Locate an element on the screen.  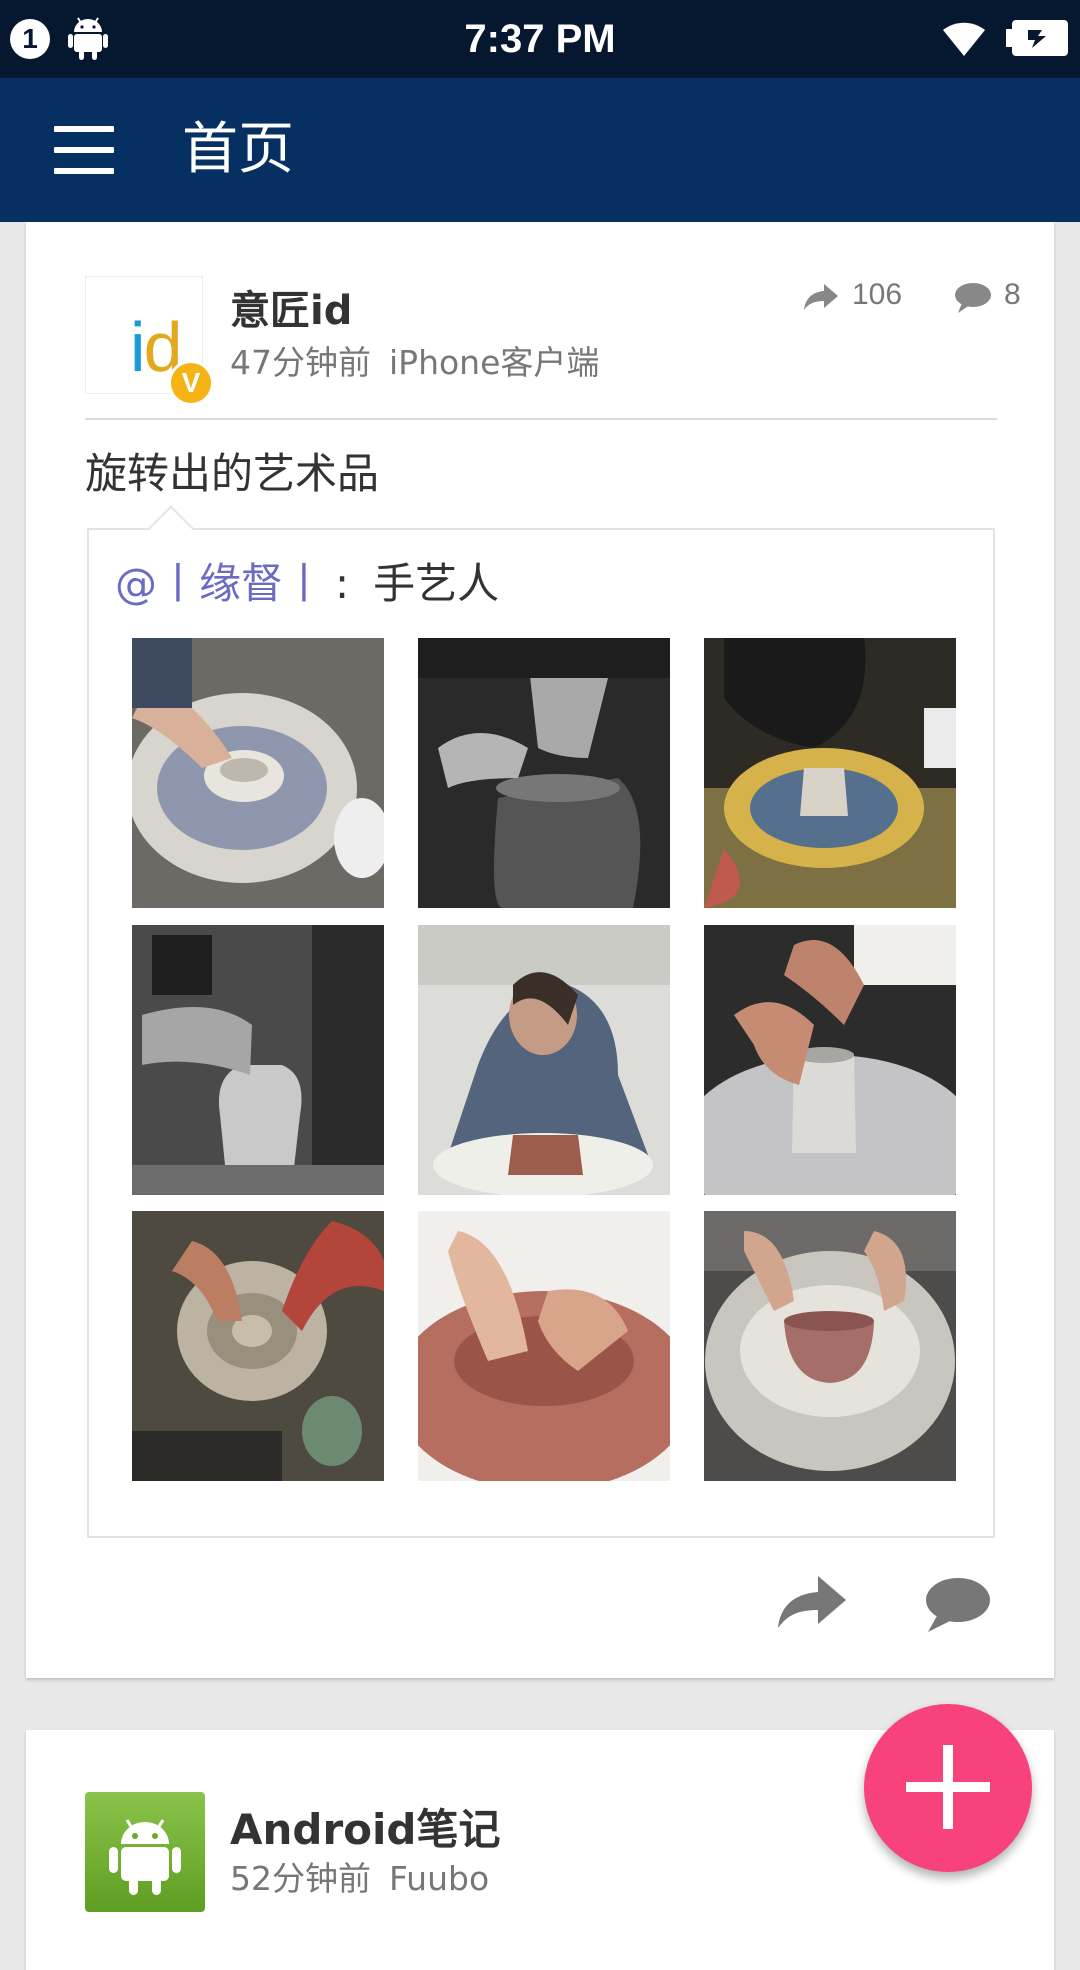
post-source: iPhone客户端 is located at coordinates (494, 362).